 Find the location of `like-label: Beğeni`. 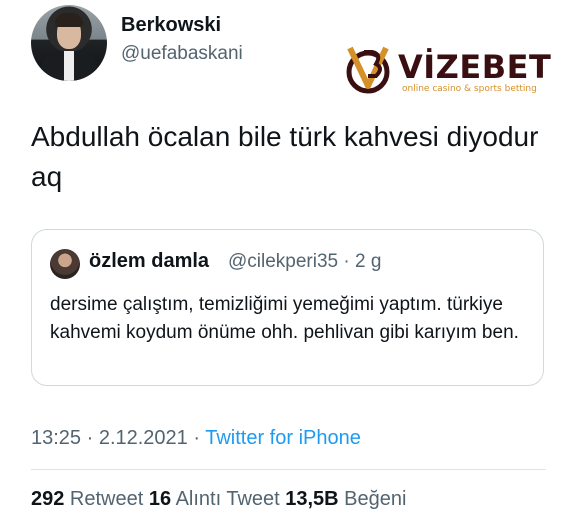

like-label: Beğeni is located at coordinates (372, 499).